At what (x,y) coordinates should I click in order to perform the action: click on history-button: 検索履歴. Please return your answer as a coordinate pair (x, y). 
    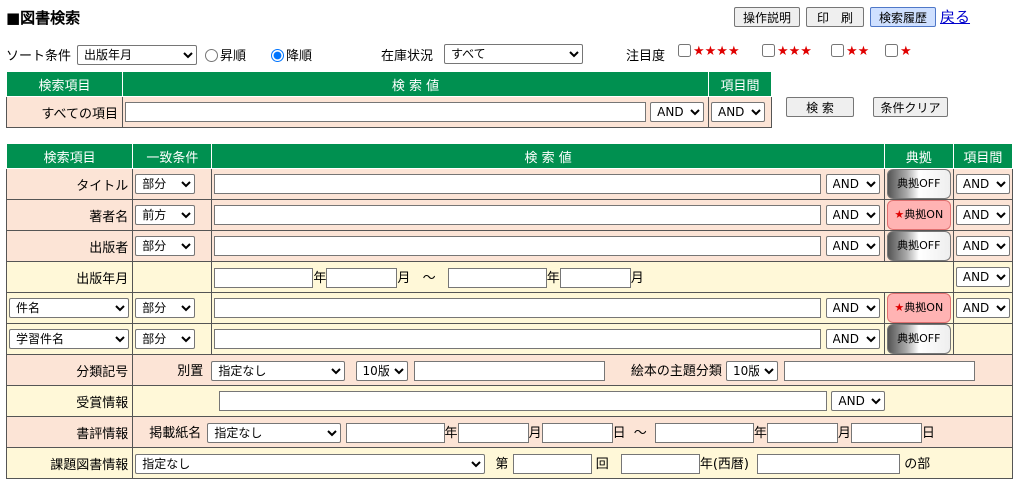
    Looking at the image, I should click on (903, 17).